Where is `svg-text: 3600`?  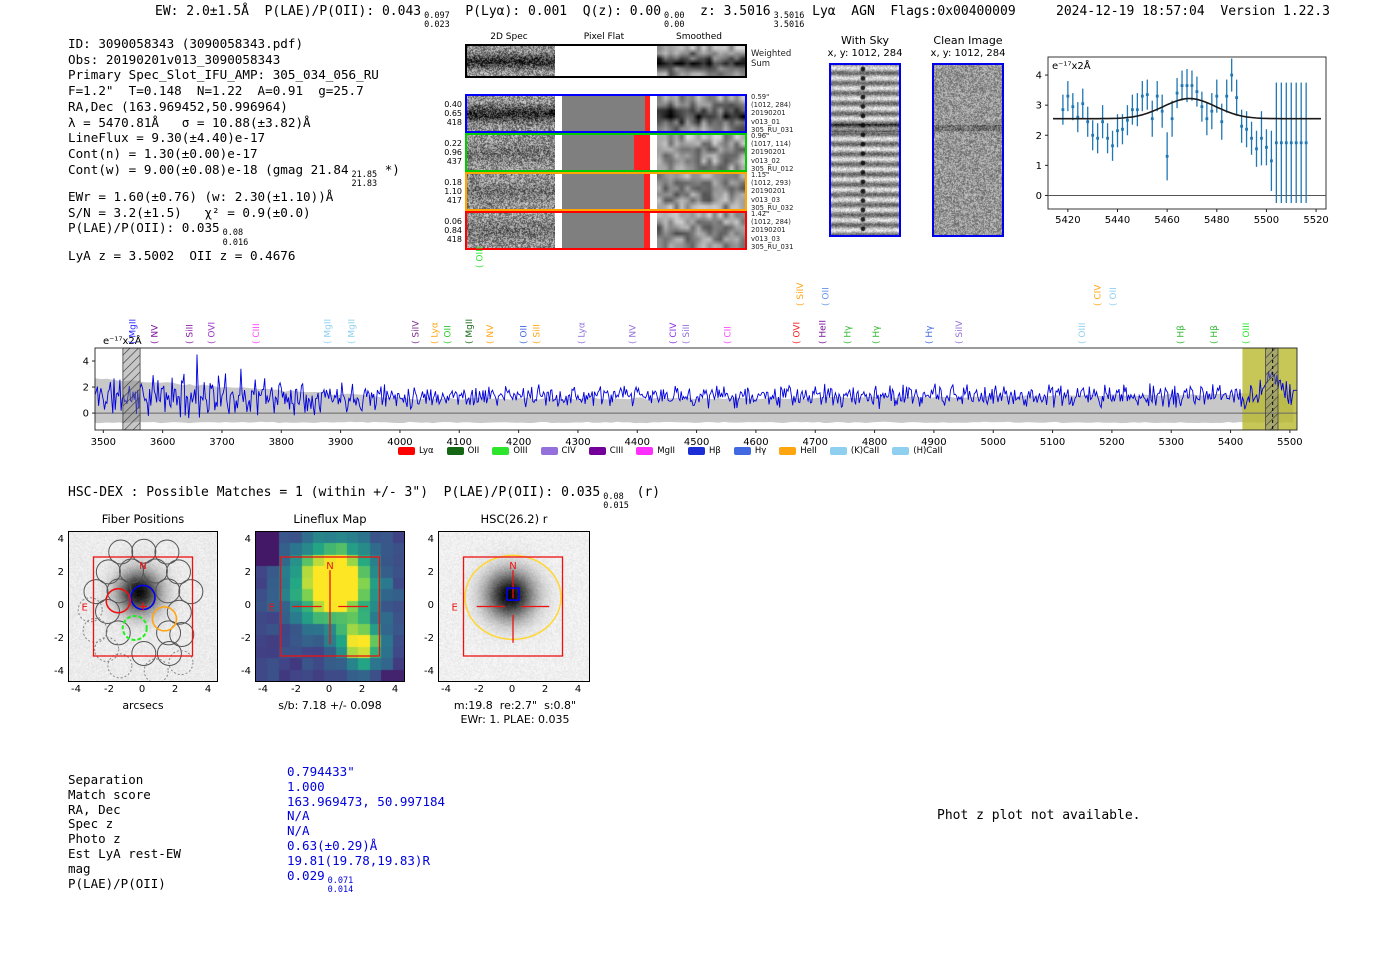 svg-text: 3600 is located at coordinates (162, 442).